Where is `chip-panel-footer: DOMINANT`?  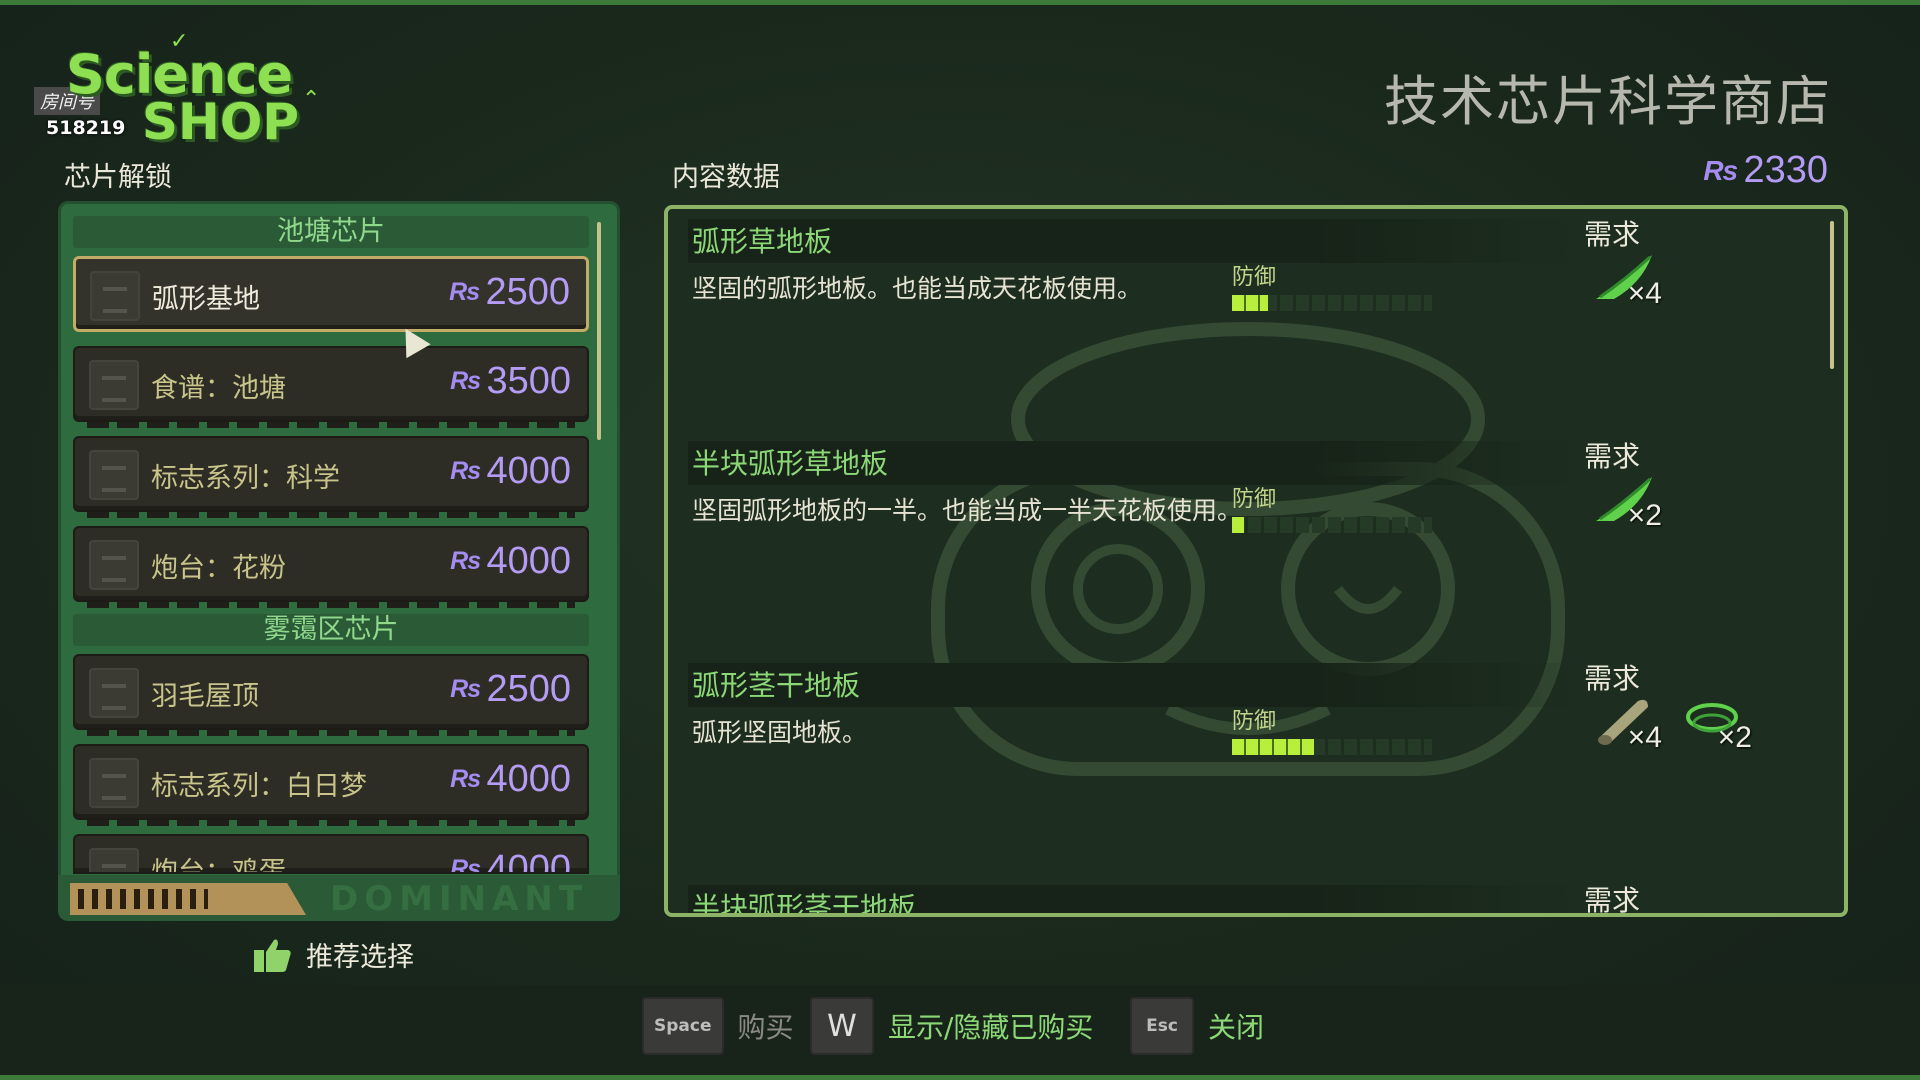
chip-panel-footer: DOMINANT is located at coordinates (339, 898).